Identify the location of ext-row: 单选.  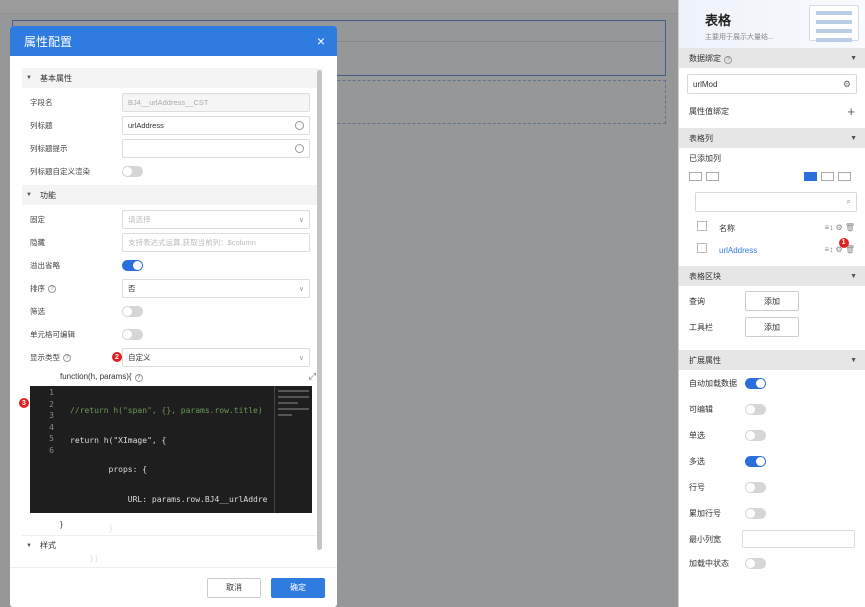
(772, 435).